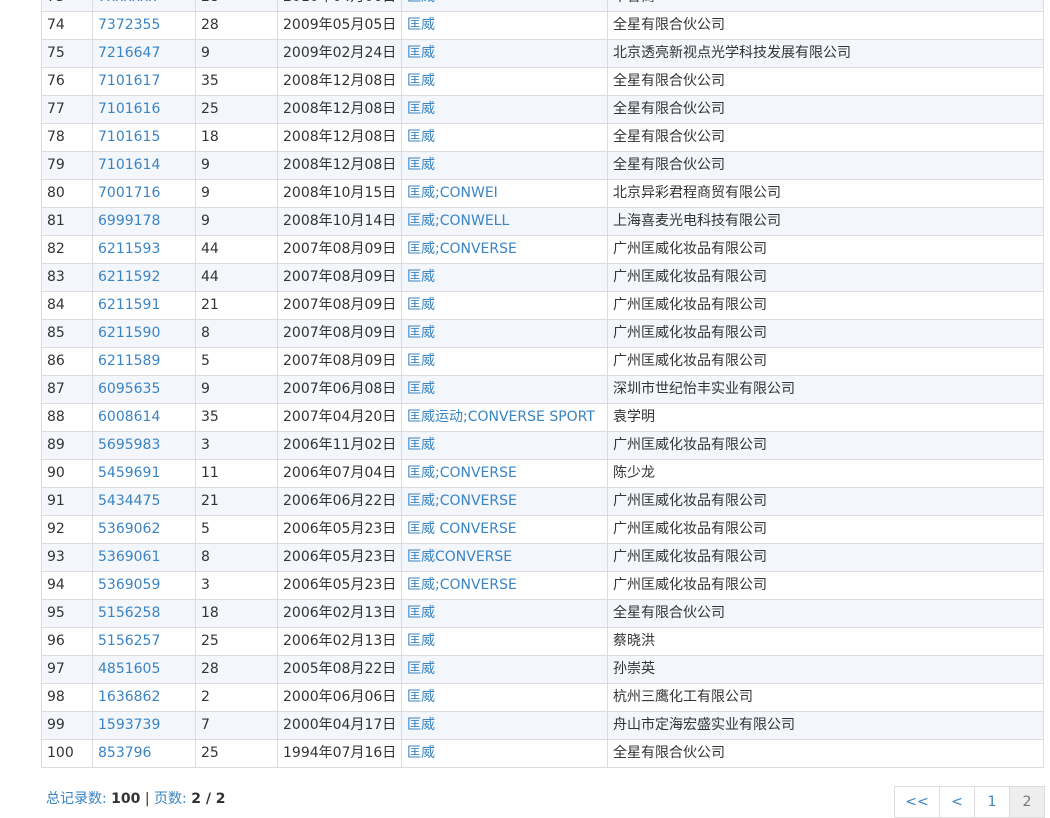 The image size is (1050, 818). Describe the element at coordinates (127, 2) in the screenshot. I see `registration-number-link: 7xxxxxx` at that location.